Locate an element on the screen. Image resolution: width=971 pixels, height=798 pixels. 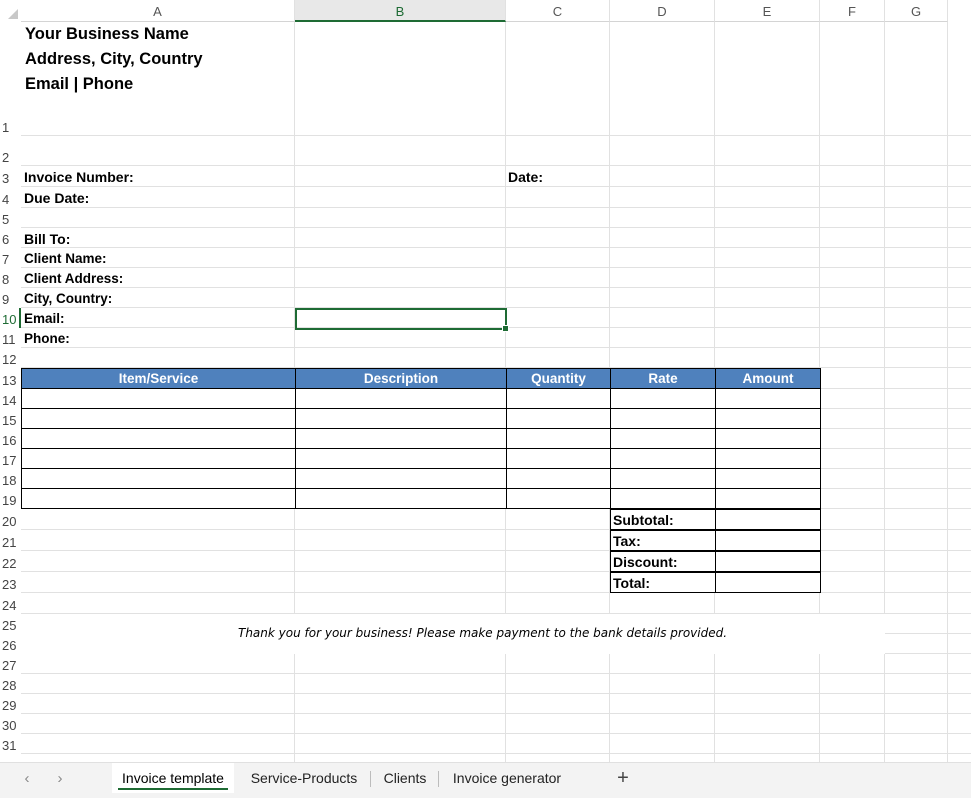
add-sheet-button: + is located at coordinates (623, 778).